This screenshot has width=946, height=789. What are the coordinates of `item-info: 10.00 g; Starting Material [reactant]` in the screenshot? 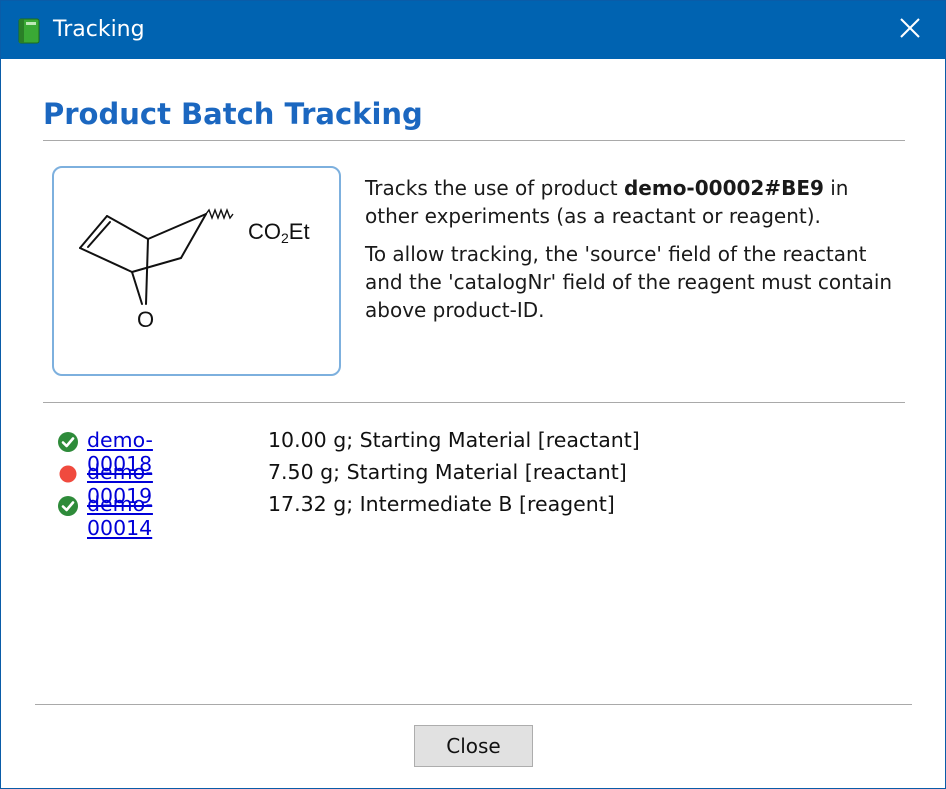 It's located at (454, 440).